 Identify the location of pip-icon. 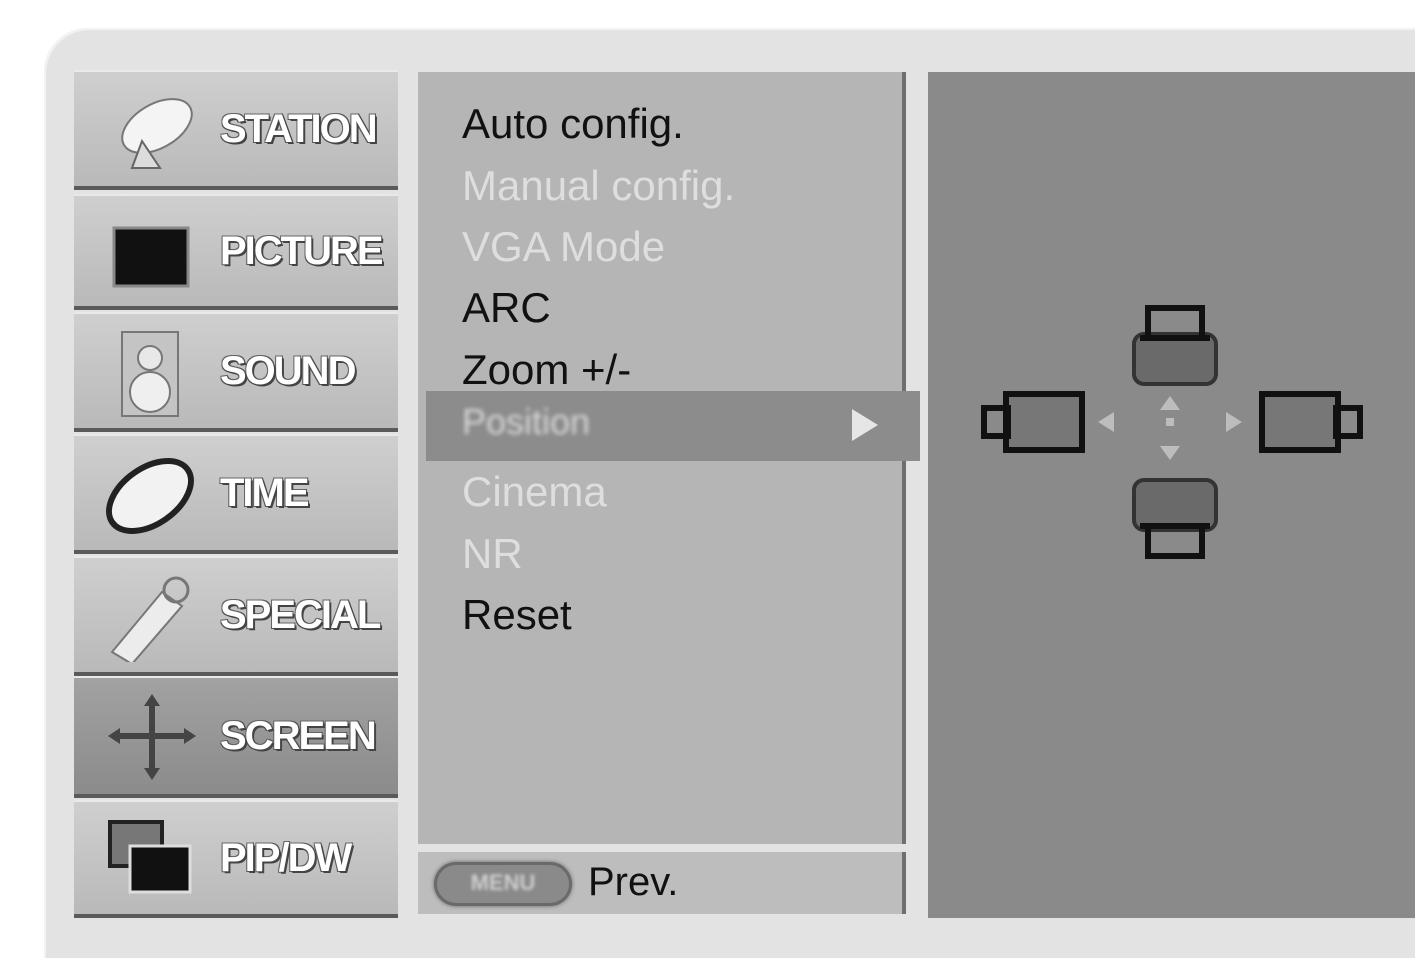
(150, 857).